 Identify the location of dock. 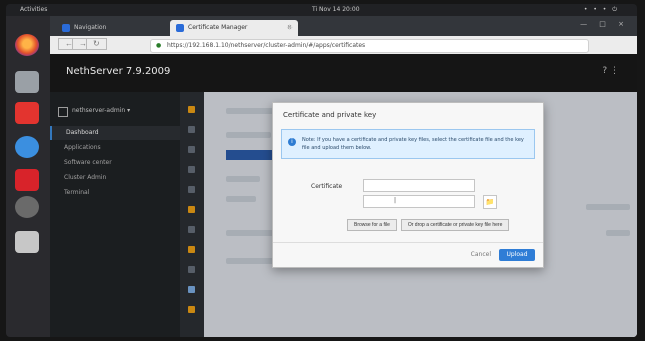
(28, 176).